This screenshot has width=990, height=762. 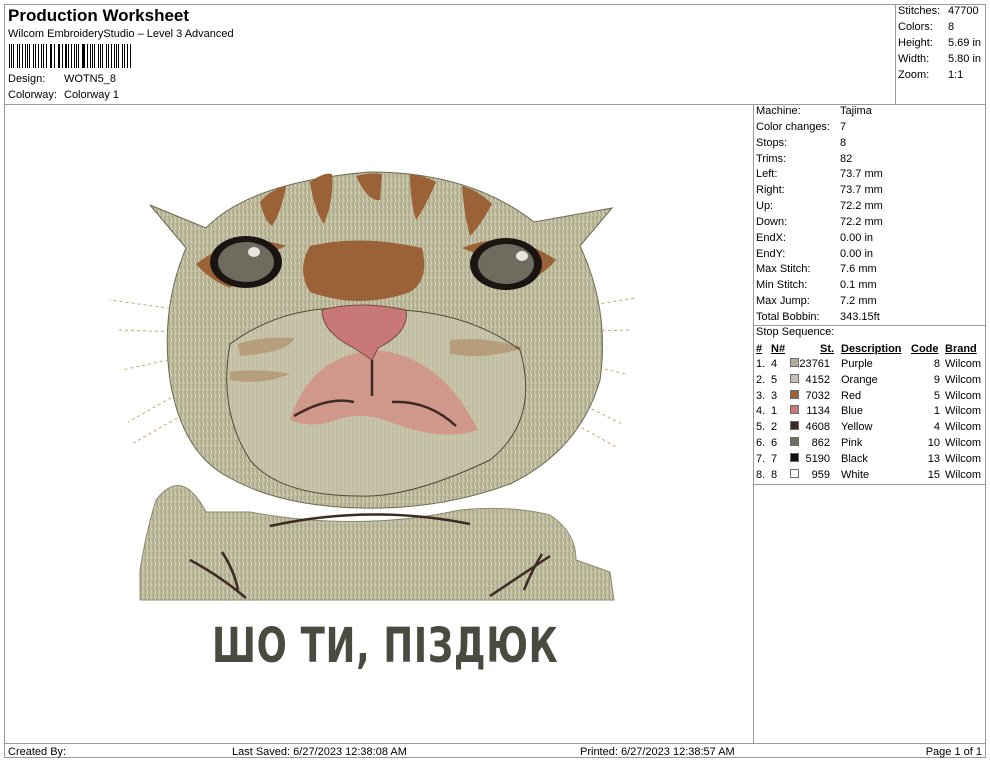 What do you see at coordinates (820, 443) in the screenshot?
I see `stop-stitch-count: 862` at bounding box center [820, 443].